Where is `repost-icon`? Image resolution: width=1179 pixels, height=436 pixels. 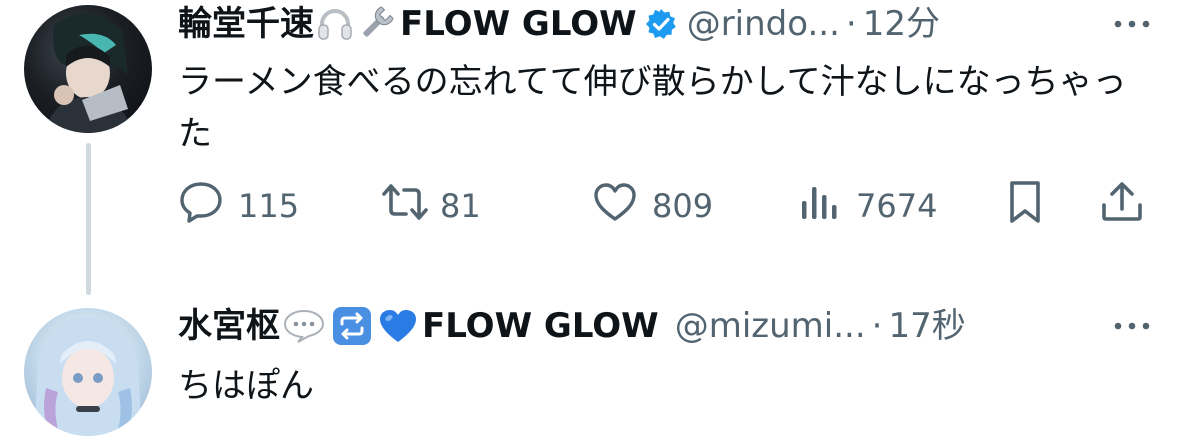 repost-icon is located at coordinates (405, 206).